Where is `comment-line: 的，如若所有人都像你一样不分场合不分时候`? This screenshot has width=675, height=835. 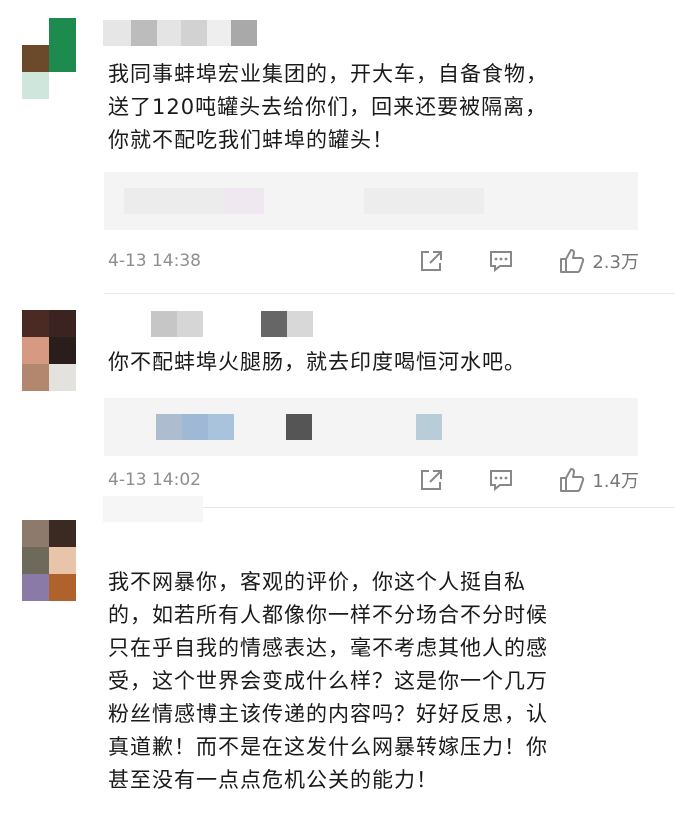
comment-line: 的，如若所有人都像你一样不分场合不分时候 is located at coordinates (328, 615).